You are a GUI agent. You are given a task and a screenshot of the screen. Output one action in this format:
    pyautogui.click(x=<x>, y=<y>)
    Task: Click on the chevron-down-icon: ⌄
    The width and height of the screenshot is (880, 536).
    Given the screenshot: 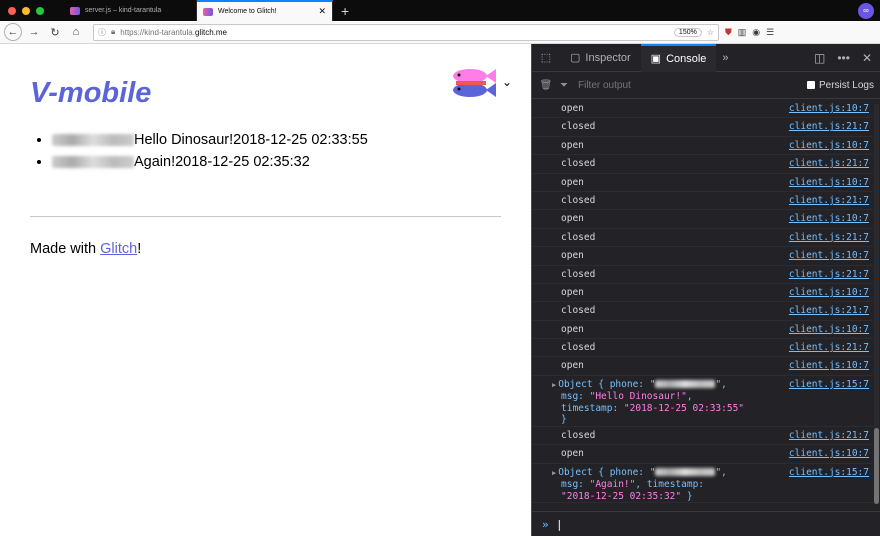 What is the action you would take?
    pyautogui.click(x=507, y=82)
    